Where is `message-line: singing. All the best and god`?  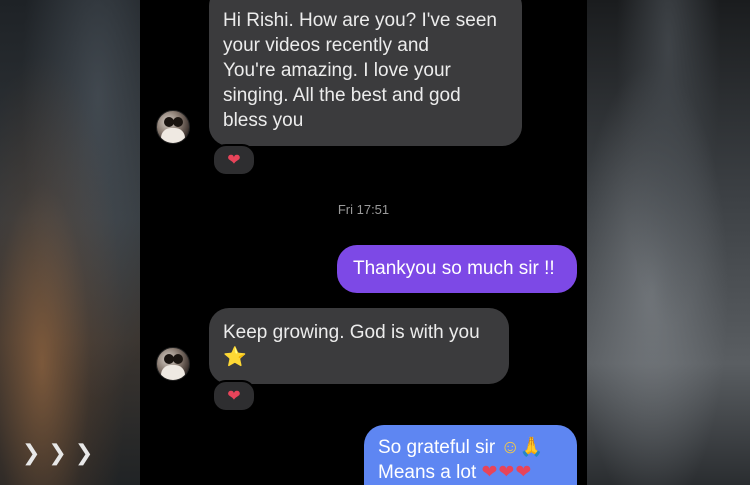 message-line: singing. All the best and god is located at coordinates (342, 95).